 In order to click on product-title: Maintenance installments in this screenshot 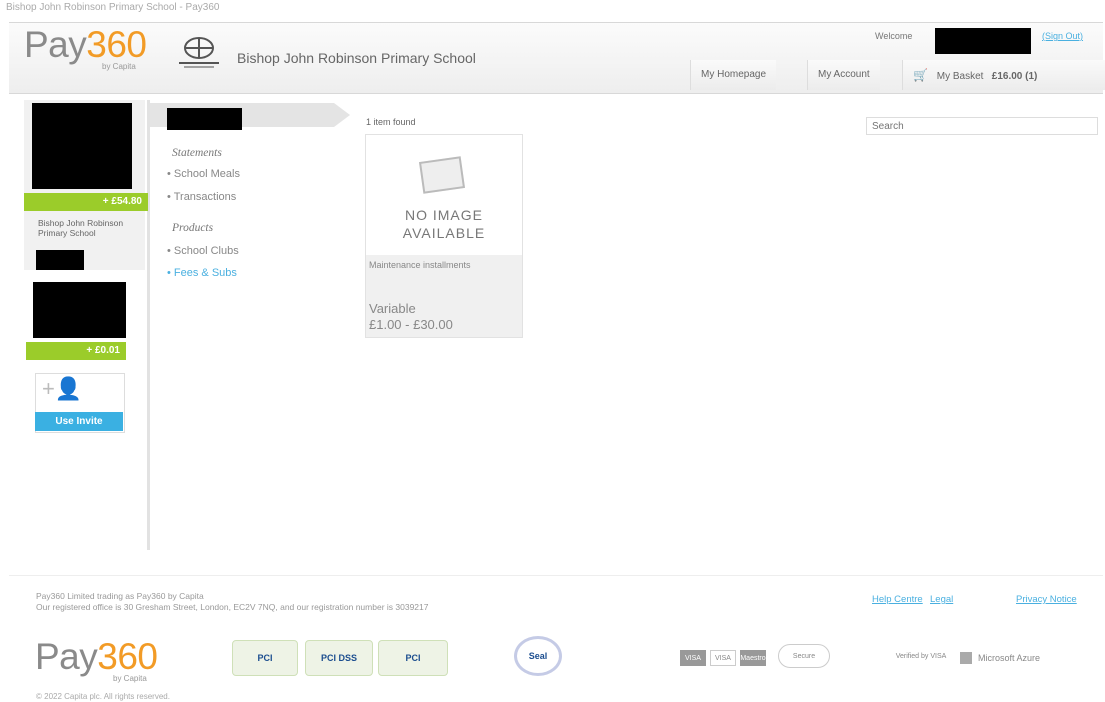, I will do `click(420, 265)`.